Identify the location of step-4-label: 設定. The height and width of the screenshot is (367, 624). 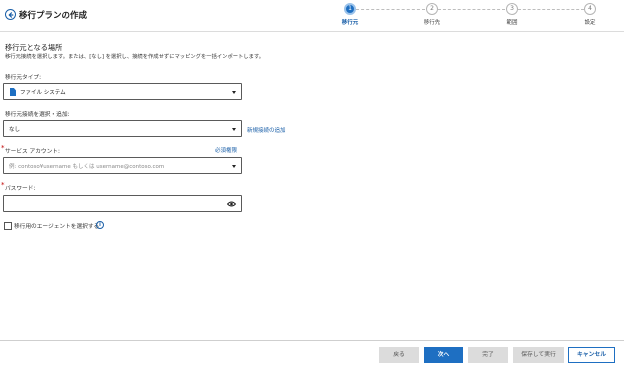
(590, 23).